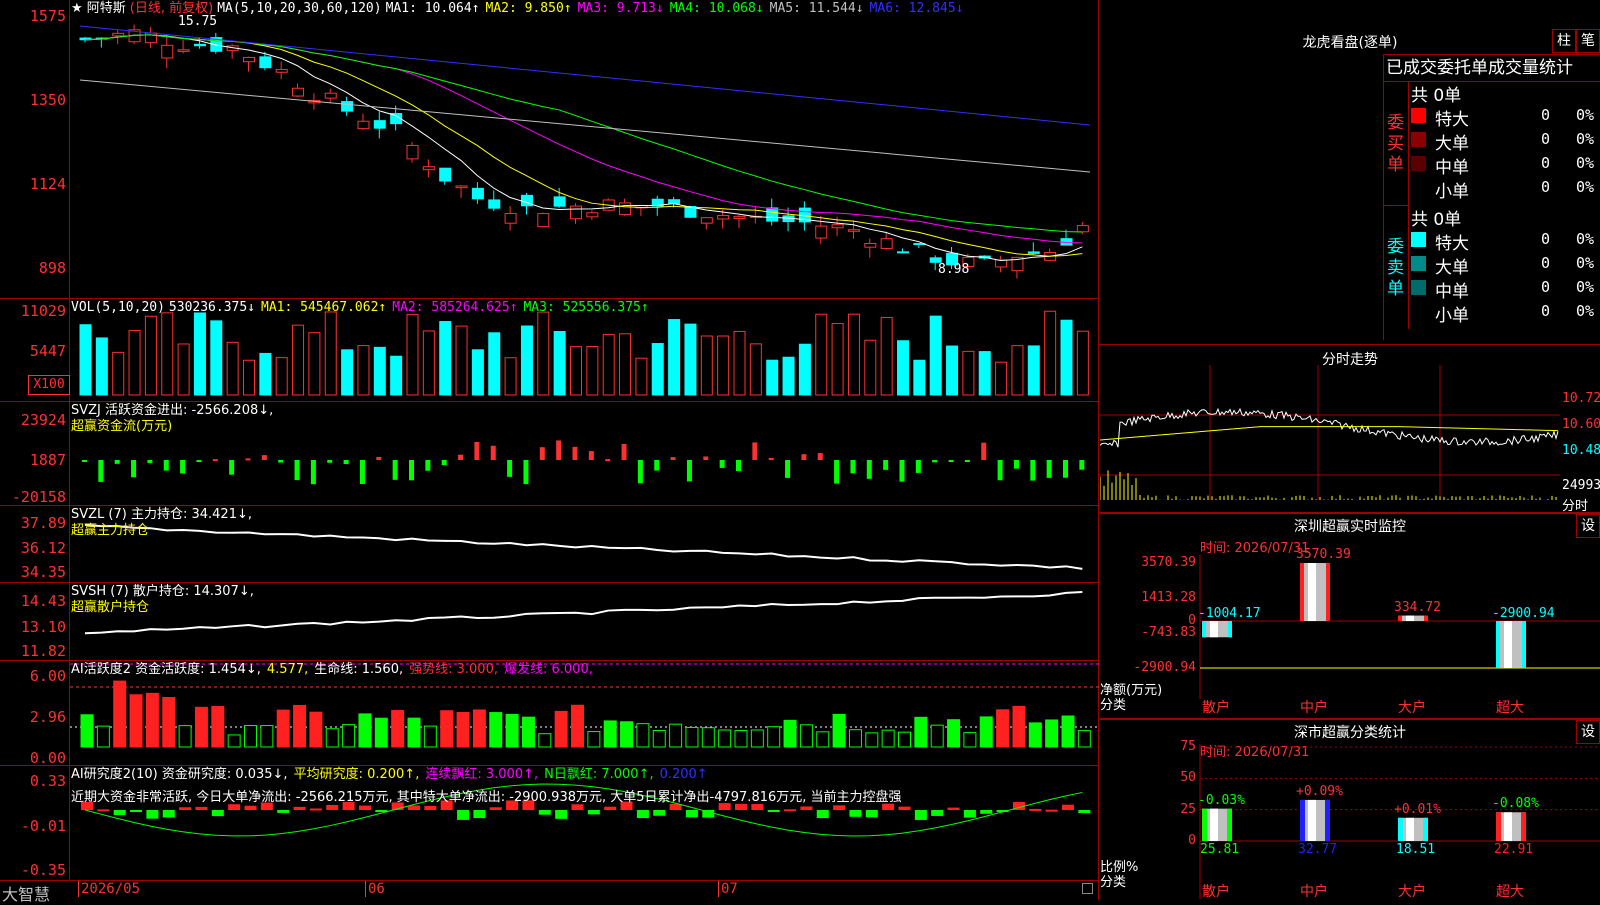 Image resolution: width=1600 pixels, height=905 pixels. I want to click on volume-unit-badge: X100, so click(49, 385).